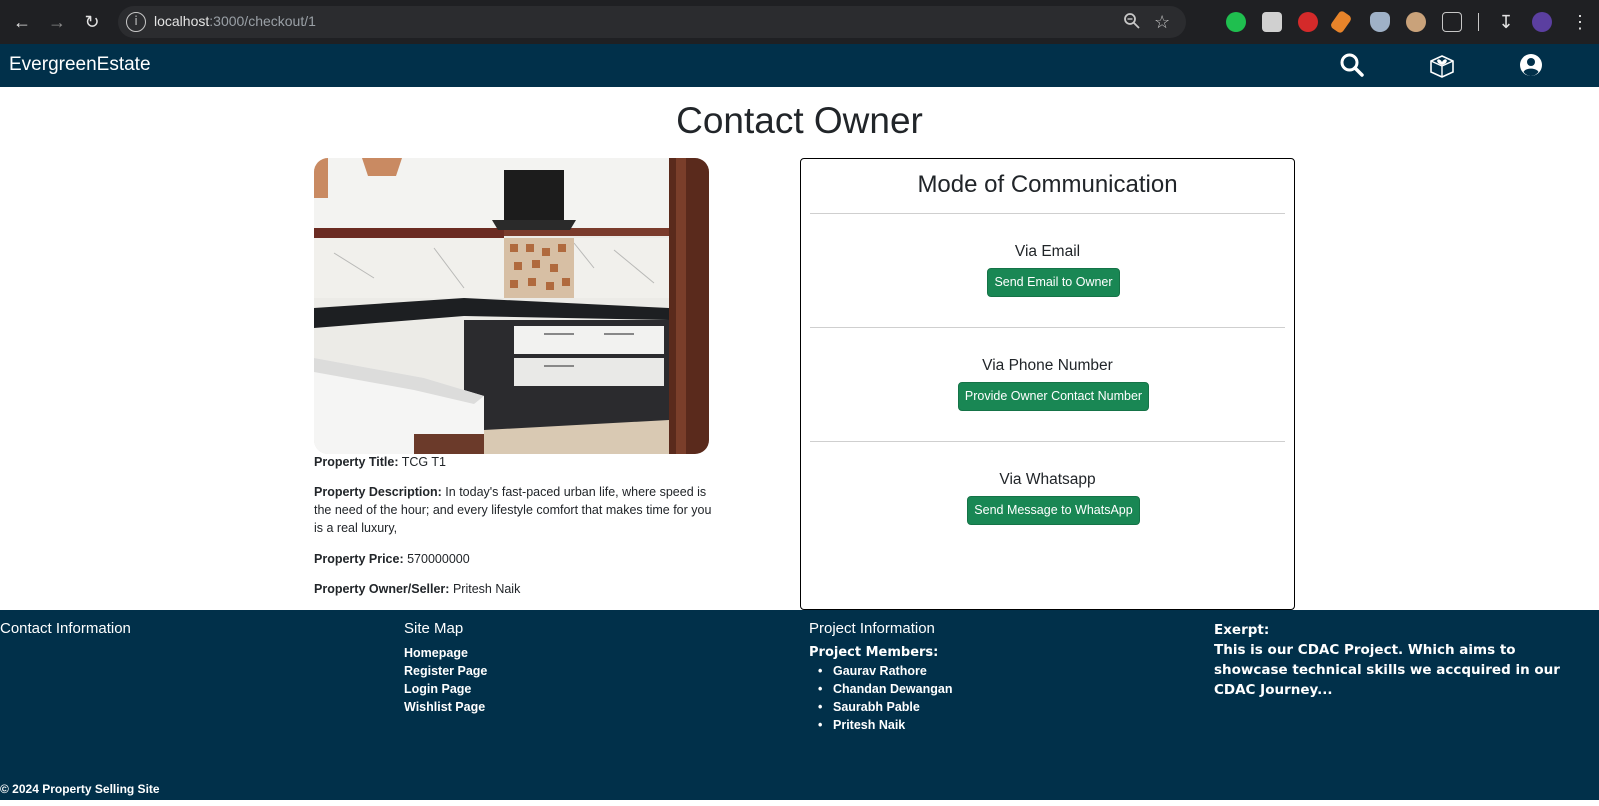 Image resolution: width=1599 pixels, height=806 pixels. What do you see at coordinates (1442, 66) in the screenshot?
I see `wishlist-icon` at bounding box center [1442, 66].